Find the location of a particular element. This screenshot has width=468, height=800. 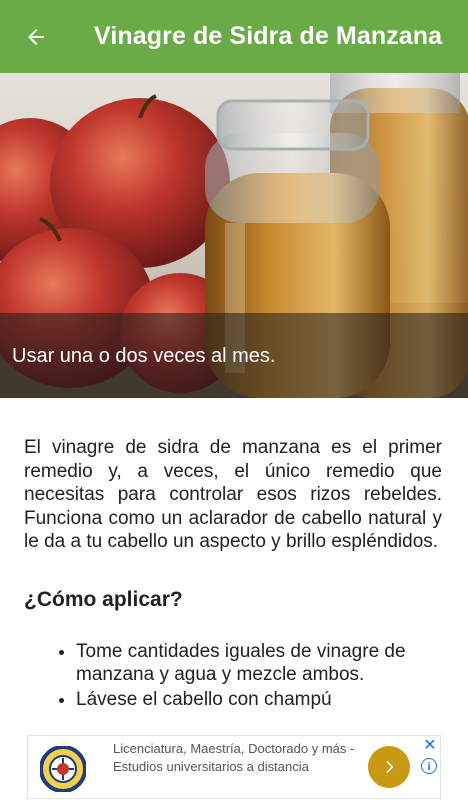

app-bar: Vinagre de Sidra de Manzana is located at coordinates (234, 36).